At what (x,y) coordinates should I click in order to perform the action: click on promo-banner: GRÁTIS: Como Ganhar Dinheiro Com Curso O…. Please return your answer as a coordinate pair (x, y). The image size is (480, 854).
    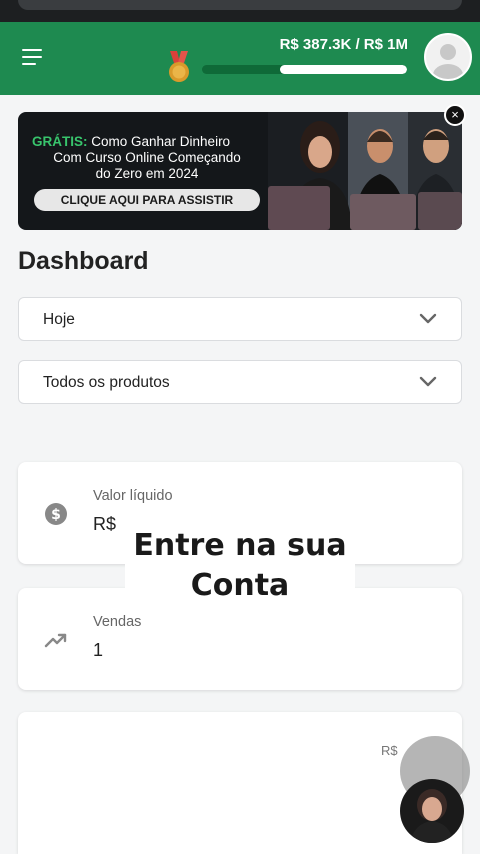
    Looking at the image, I should click on (240, 171).